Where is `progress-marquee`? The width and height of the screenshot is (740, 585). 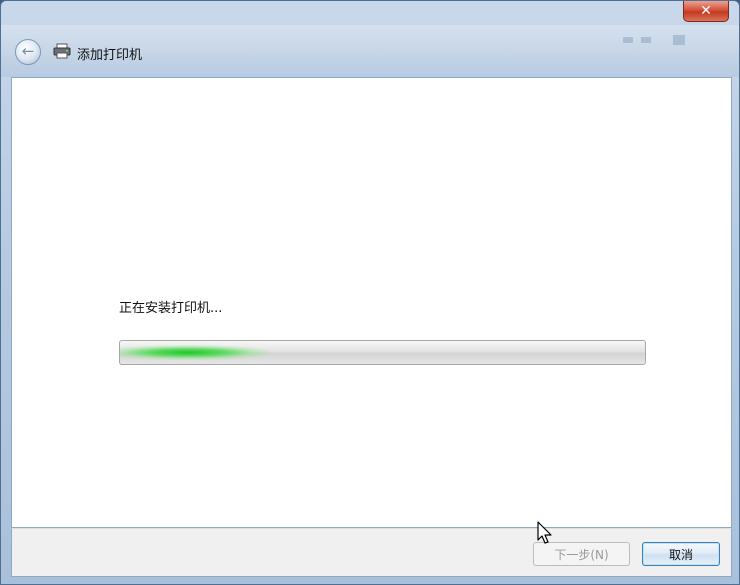
progress-marquee is located at coordinates (195, 352).